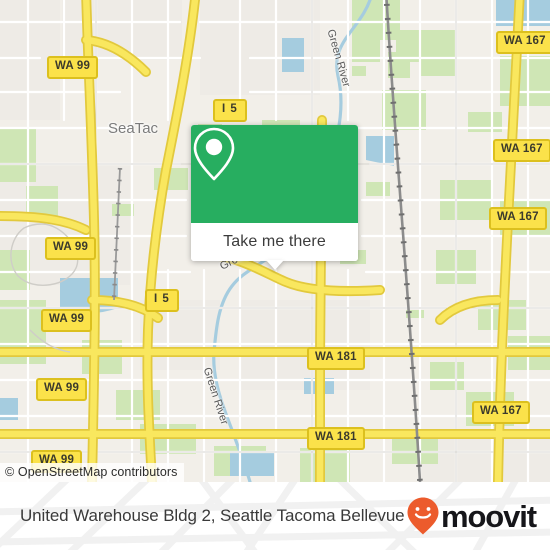  Describe the element at coordinates (423, 516) in the screenshot. I see `moovit-pin-icon` at that location.